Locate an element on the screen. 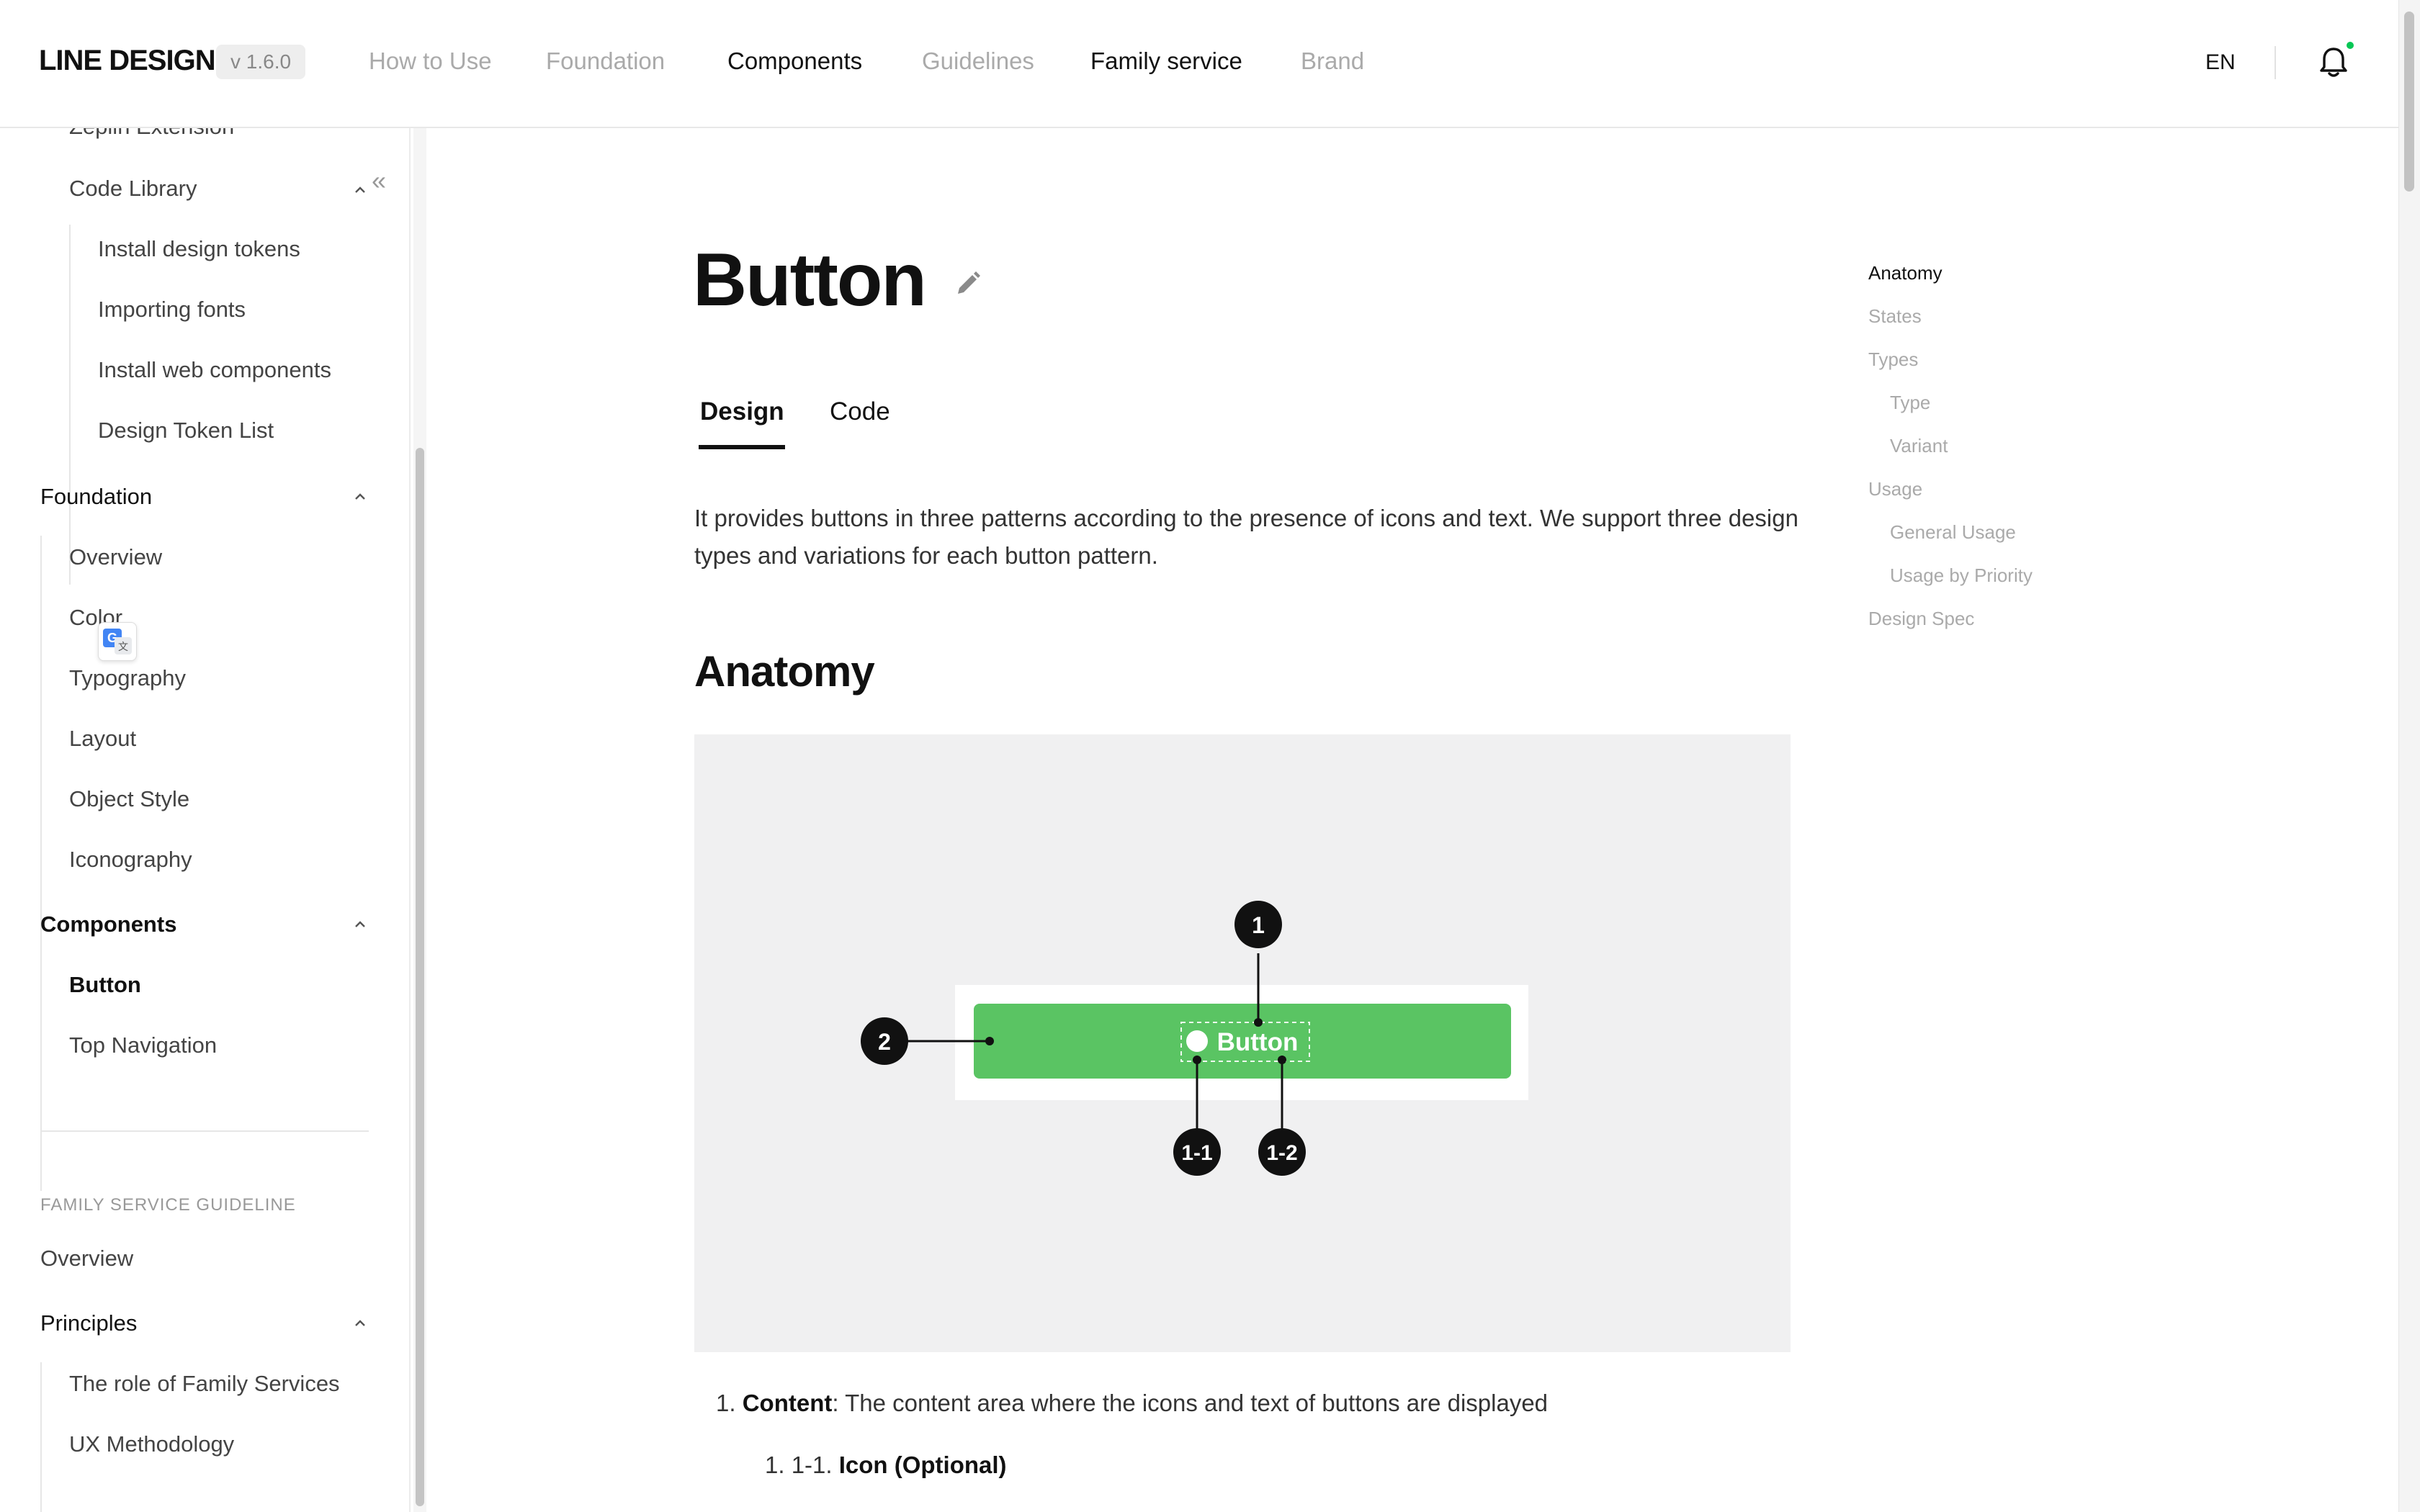 Image resolution: width=2420 pixels, height=1512 pixels. sidebar-item-overview: Overview is located at coordinates (115, 557).